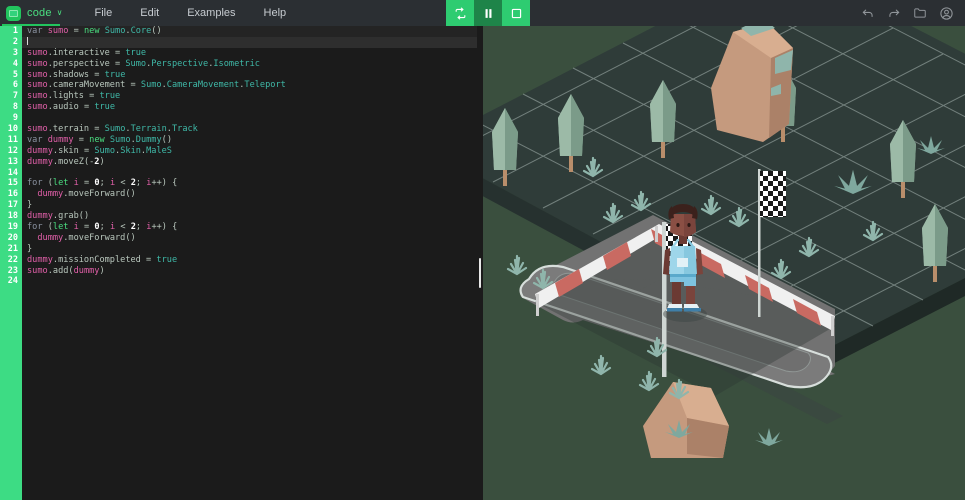 This screenshot has width=965, height=500. What do you see at coordinates (252, 162) in the screenshot?
I see `code-line: dummy.moveZ(-2)` at bounding box center [252, 162].